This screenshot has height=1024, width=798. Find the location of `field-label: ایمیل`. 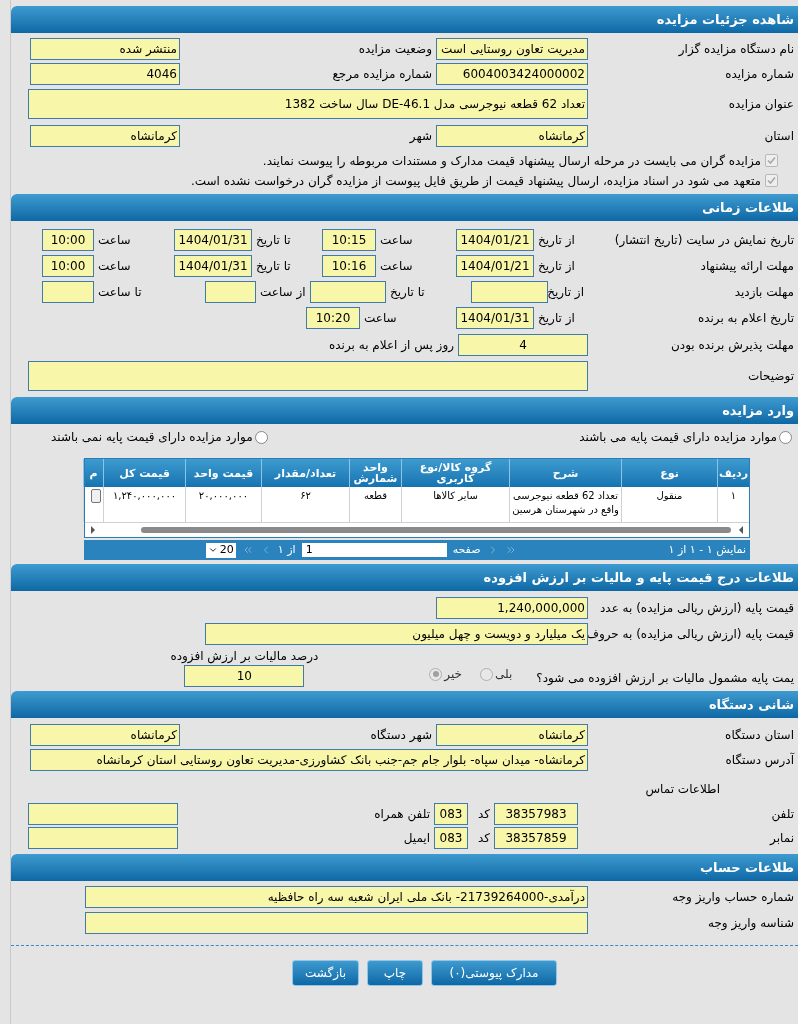

field-label: ایمیل is located at coordinates (416, 838).